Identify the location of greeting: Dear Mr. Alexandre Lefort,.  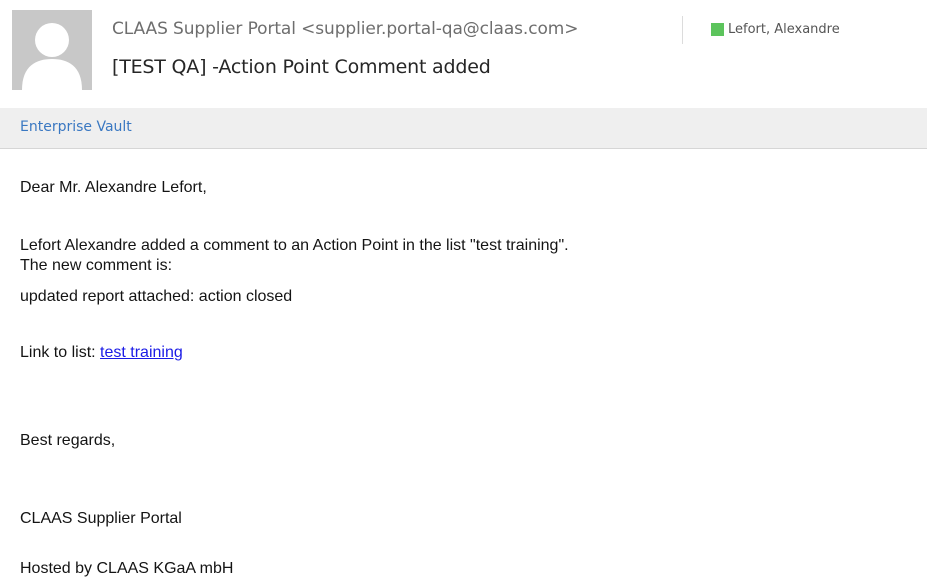
(113, 187).